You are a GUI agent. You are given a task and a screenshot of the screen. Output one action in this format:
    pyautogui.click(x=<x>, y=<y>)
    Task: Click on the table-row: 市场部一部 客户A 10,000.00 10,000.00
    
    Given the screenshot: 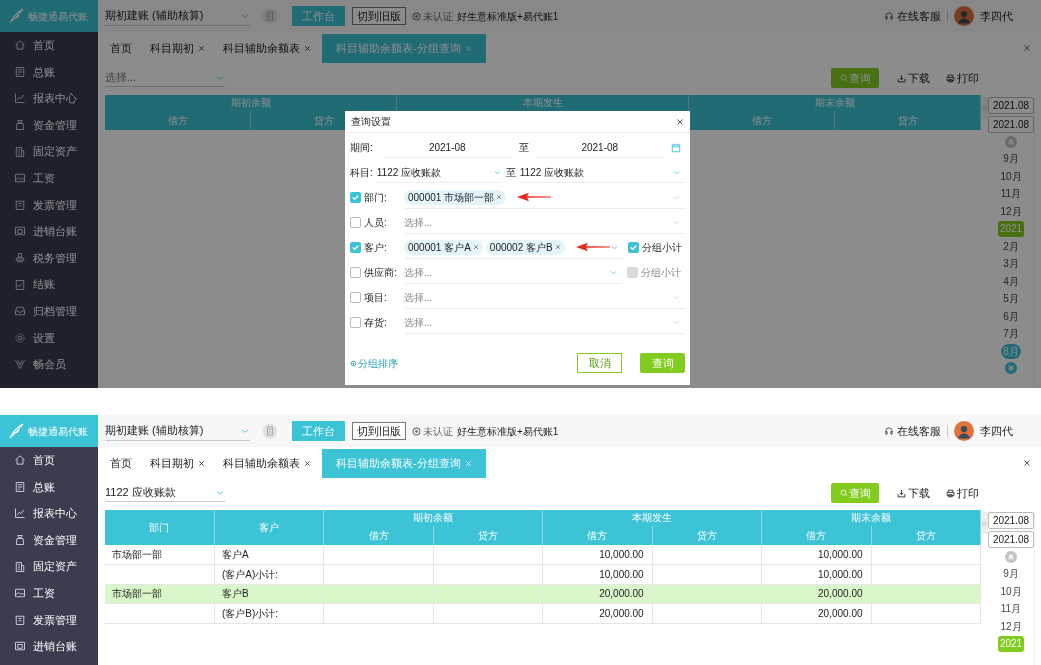 What is the action you would take?
    pyautogui.click(x=543, y=555)
    